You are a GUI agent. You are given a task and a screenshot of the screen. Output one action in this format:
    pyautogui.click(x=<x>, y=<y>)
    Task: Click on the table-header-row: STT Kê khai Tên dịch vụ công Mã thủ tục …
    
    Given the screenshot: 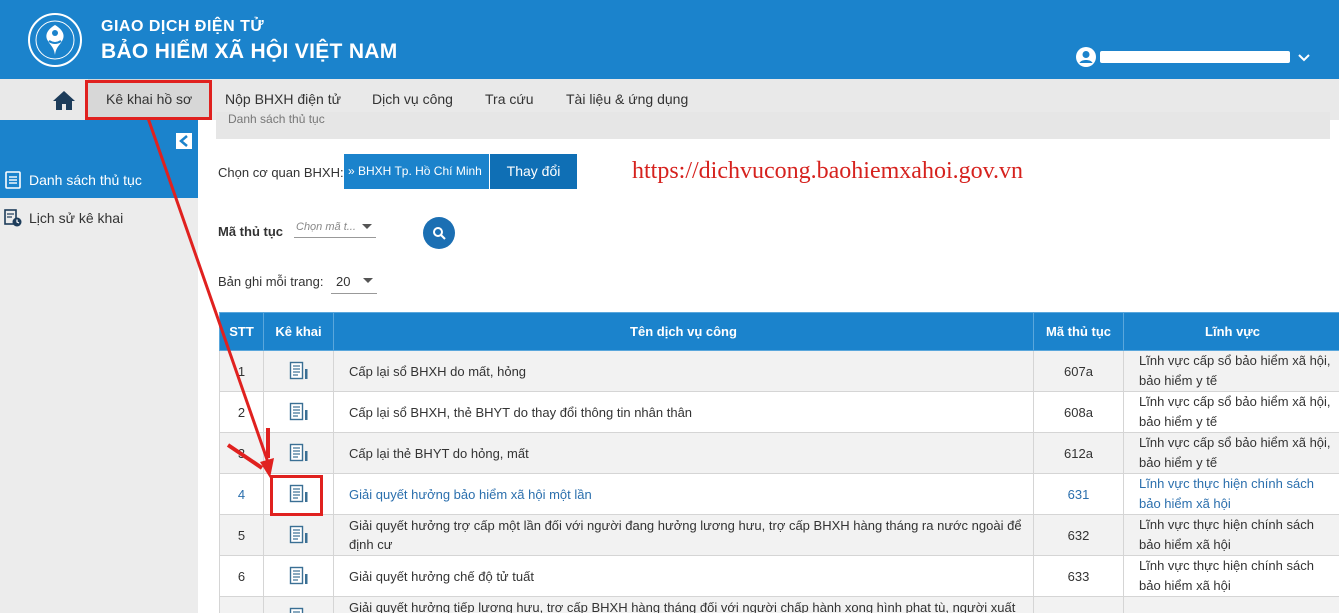 What is the action you would take?
    pyautogui.click(x=779, y=331)
    